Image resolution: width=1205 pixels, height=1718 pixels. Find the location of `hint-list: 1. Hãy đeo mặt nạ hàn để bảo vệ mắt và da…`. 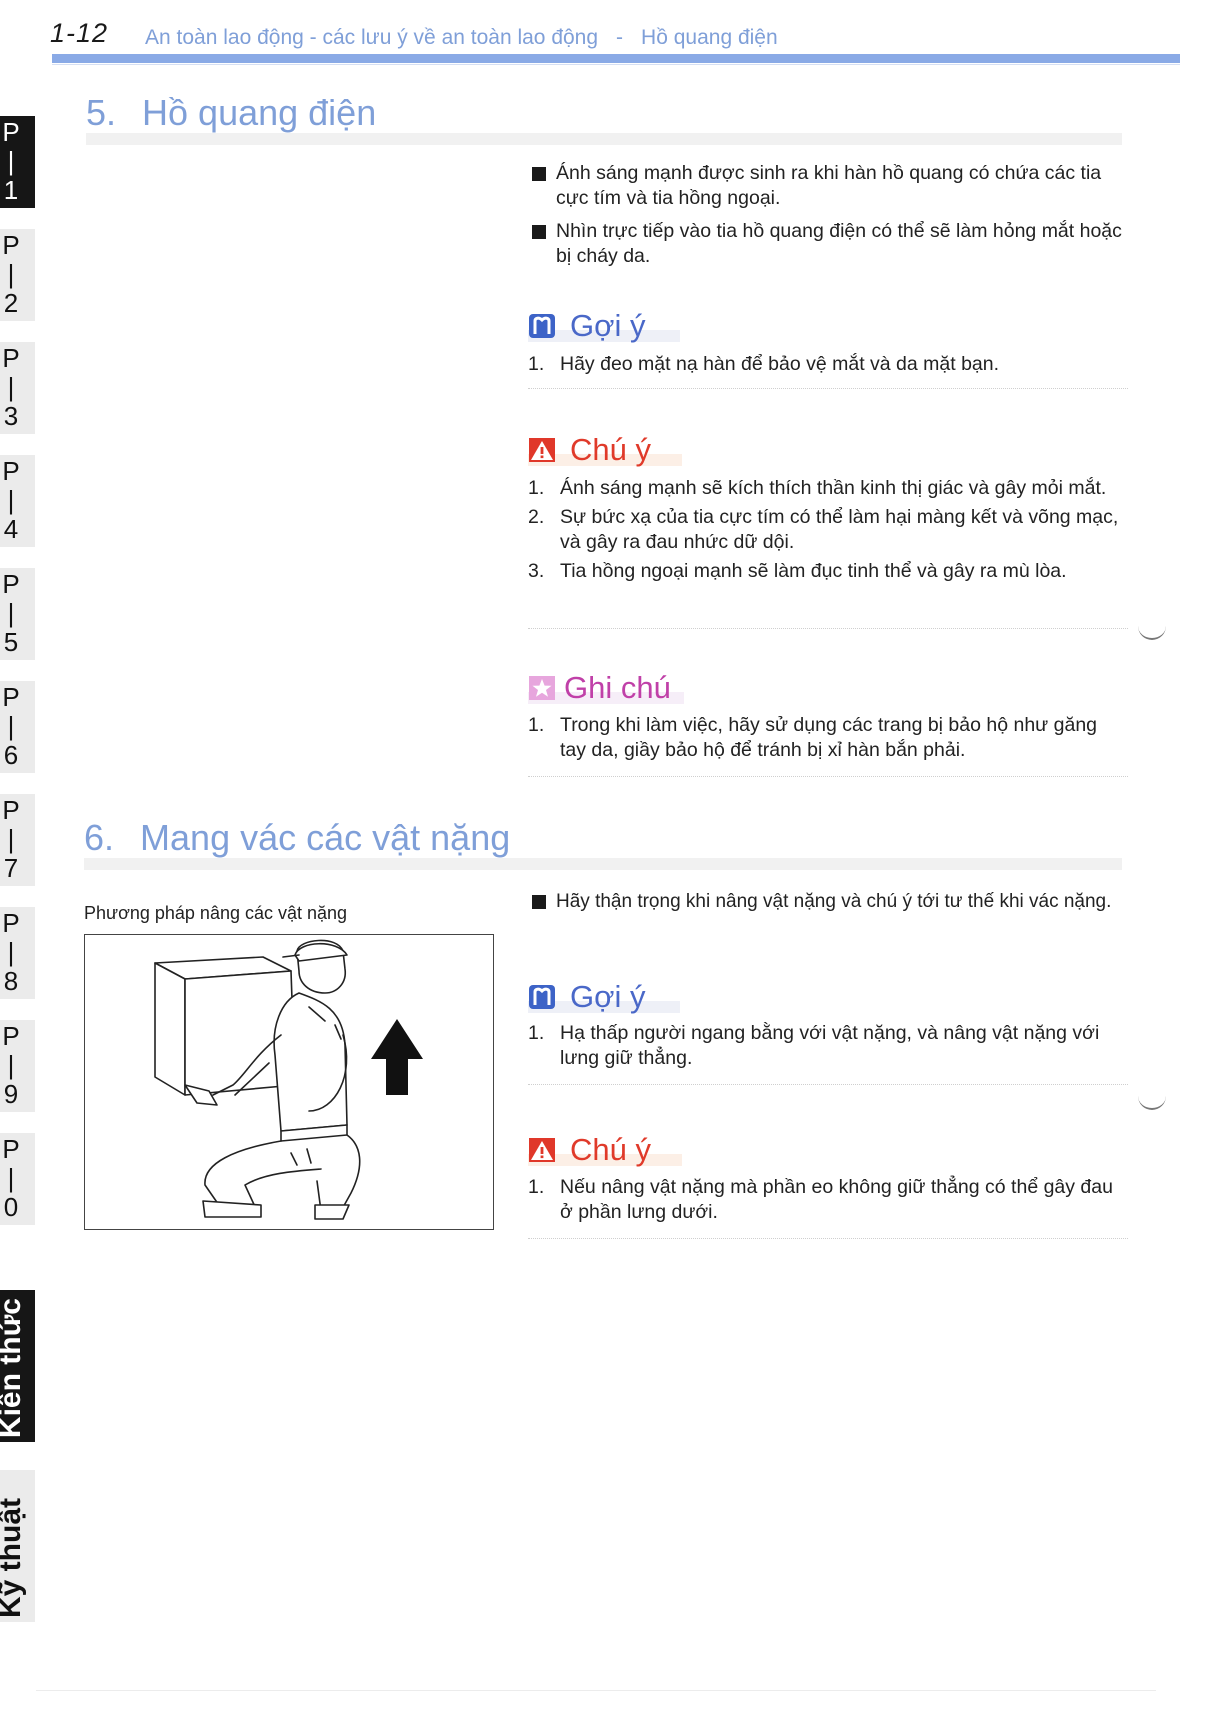

hint-list: 1. Hãy đeo mặt nạ hàn để bảo vệ mắt và da… is located at coordinates (828, 366).